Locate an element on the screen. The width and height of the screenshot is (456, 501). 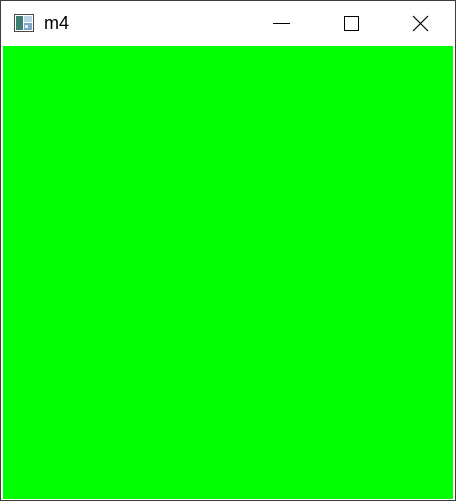
minimize-icon is located at coordinates (281, 23).